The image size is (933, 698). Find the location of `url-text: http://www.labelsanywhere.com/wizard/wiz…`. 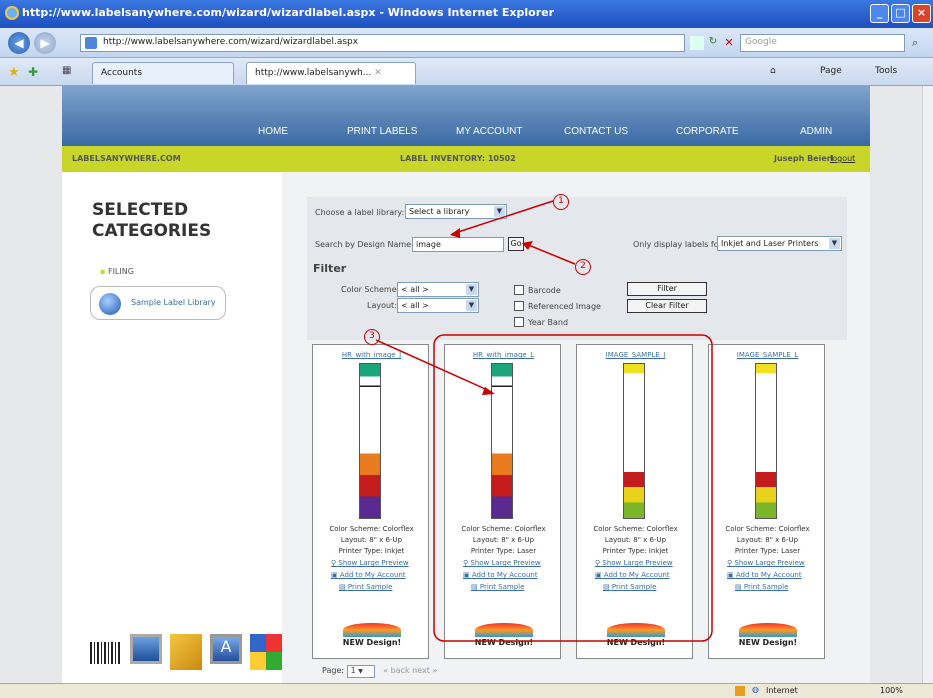

url-text: http://www.labelsanywhere.com/wizard/wiz… is located at coordinates (231, 42).